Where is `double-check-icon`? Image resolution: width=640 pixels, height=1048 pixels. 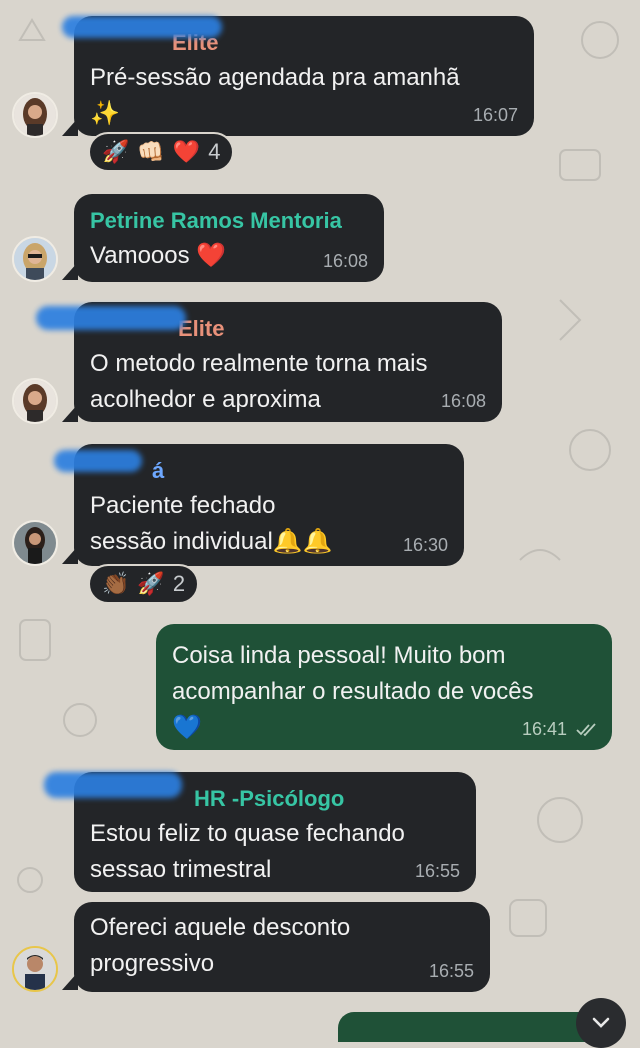
double-check-icon is located at coordinates (587, 729).